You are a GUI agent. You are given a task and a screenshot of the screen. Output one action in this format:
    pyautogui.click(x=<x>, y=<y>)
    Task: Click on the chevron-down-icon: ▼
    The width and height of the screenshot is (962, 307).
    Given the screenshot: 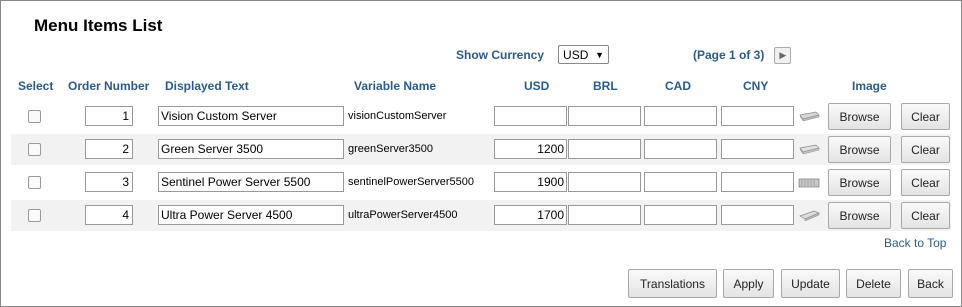 What is the action you would take?
    pyautogui.click(x=600, y=54)
    